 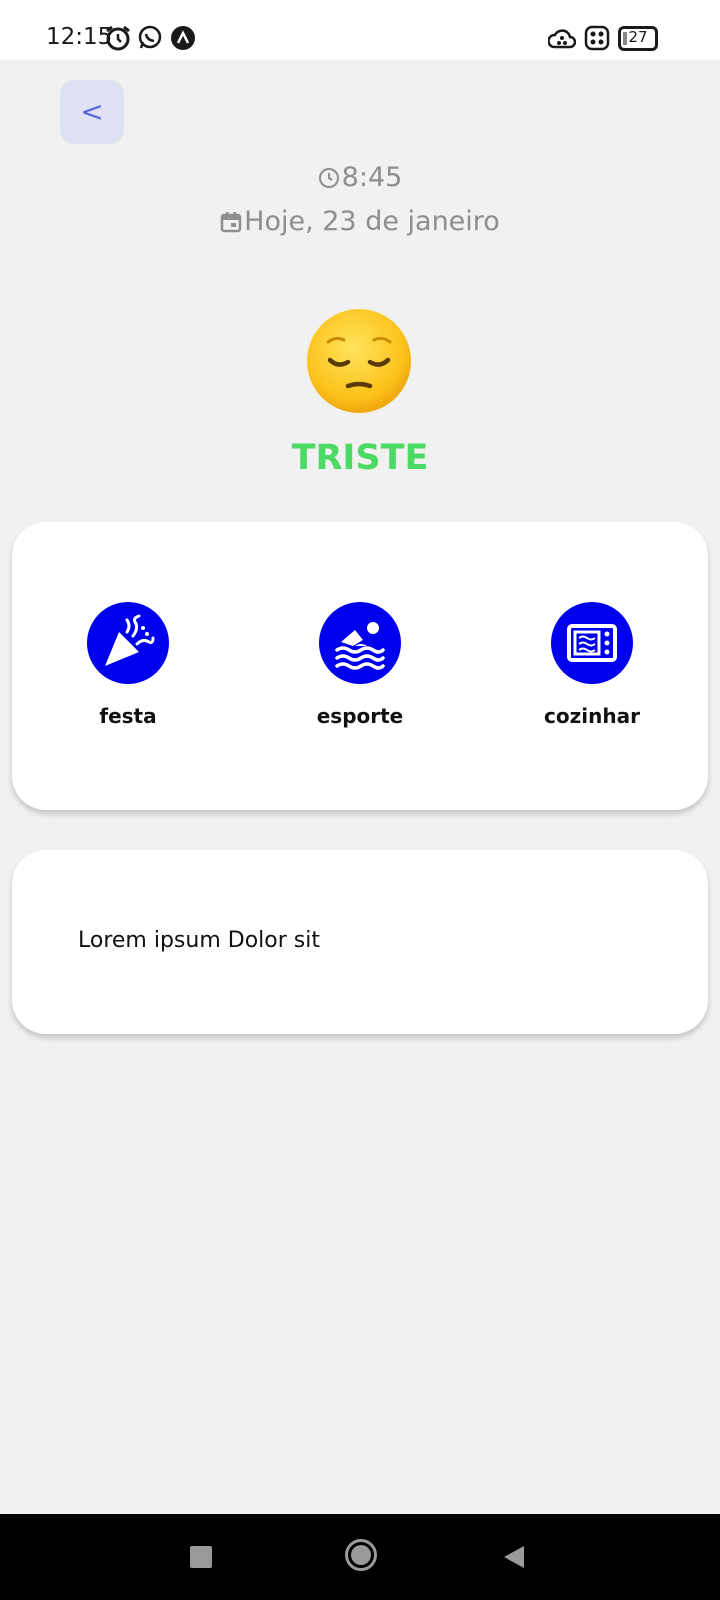 What do you see at coordinates (360, 646) in the screenshot?
I see `swimming-icon` at bounding box center [360, 646].